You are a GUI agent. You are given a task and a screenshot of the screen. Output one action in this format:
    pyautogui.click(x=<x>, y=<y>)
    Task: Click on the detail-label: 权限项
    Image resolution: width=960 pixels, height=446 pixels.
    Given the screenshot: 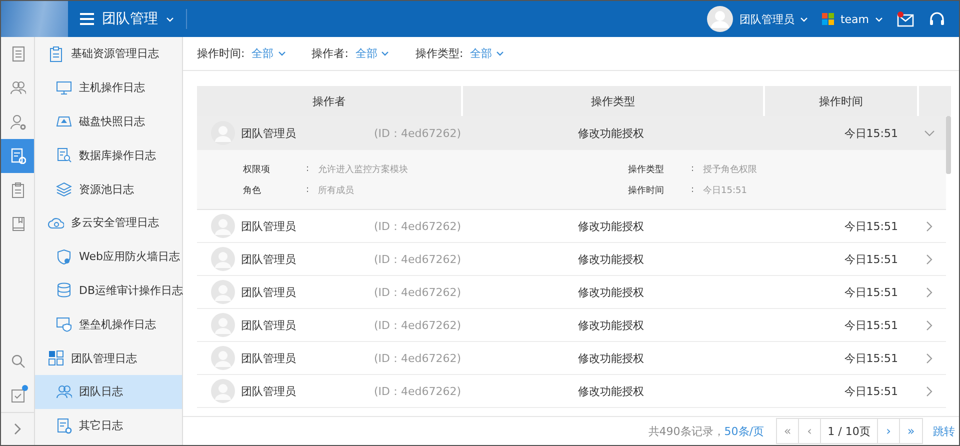 What is the action you would take?
    pyautogui.click(x=257, y=170)
    